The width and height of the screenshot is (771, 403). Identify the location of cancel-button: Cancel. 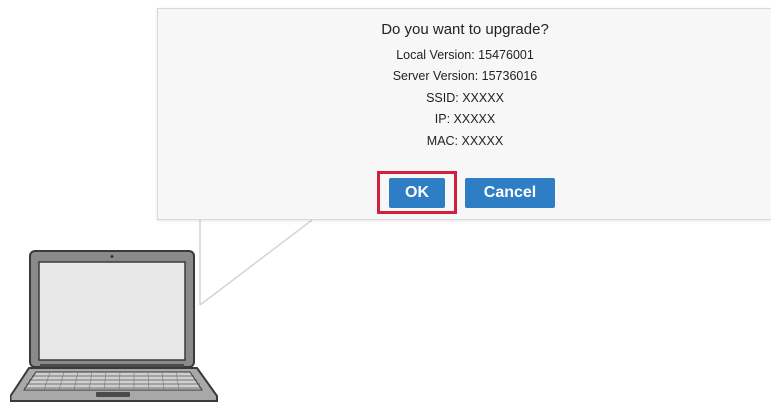
(510, 193).